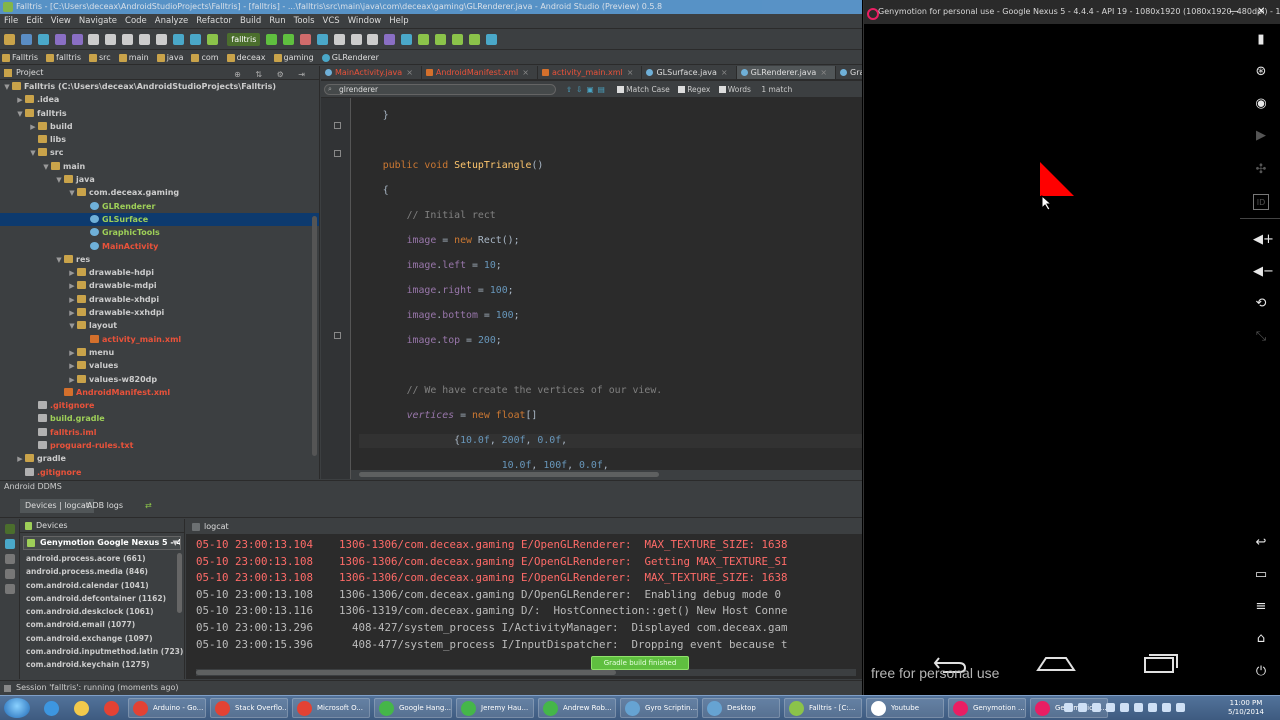 This screenshot has height=720, width=1280. What do you see at coordinates (905, 708) in the screenshot?
I see `taskbar-button: Youtube` at bounding box center [905, 708].